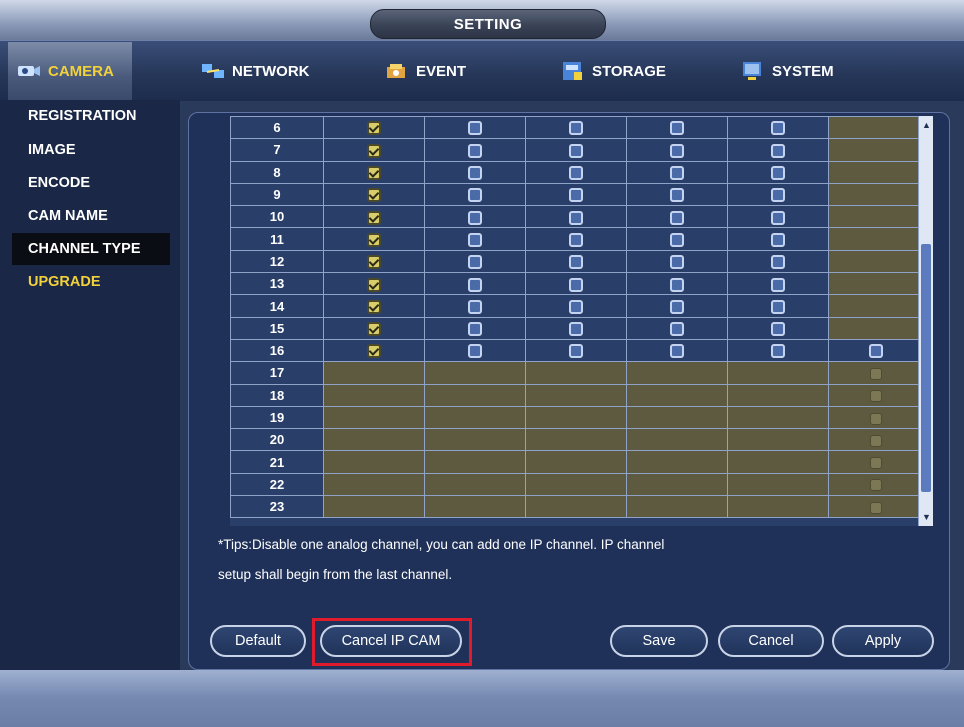  What do you see at coordinates (926, 517) in the screenshot?
I see `scroll-down-icon: ▼` at bounding box center [926, 517].